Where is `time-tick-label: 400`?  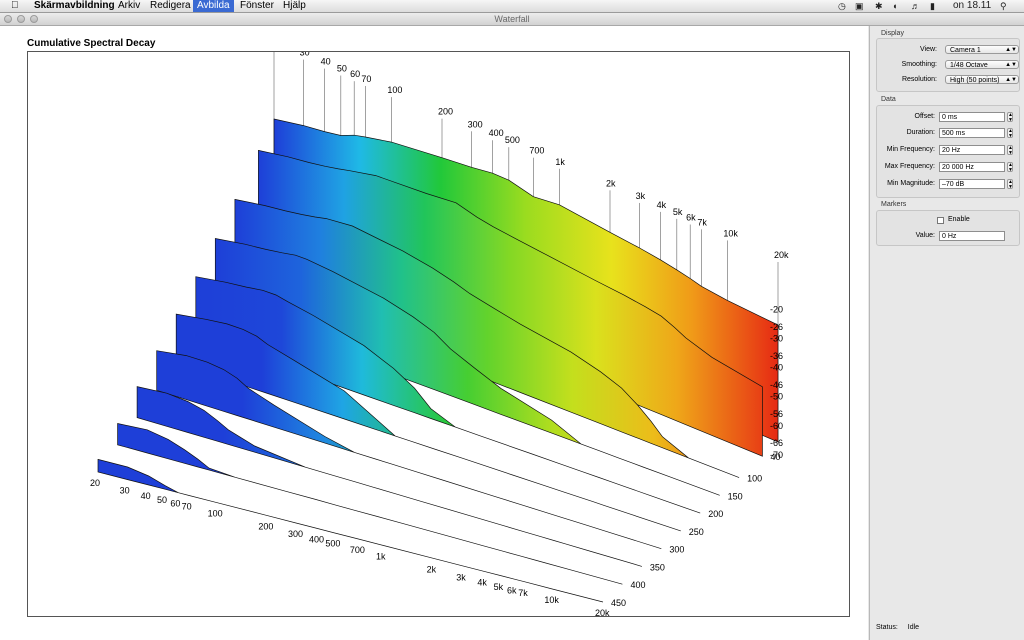 time-tick-label: 400 is located at coordinates (637, 585).